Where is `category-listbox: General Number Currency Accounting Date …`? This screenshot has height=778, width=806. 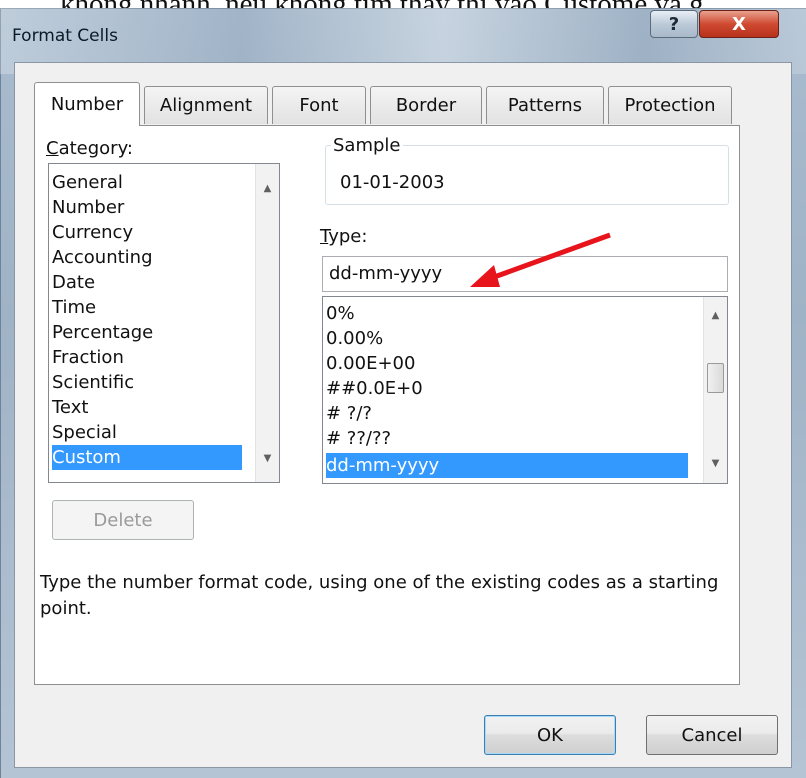
category-listbox: General Number Currency Accounting Date … is located at coordinates (164, 323).